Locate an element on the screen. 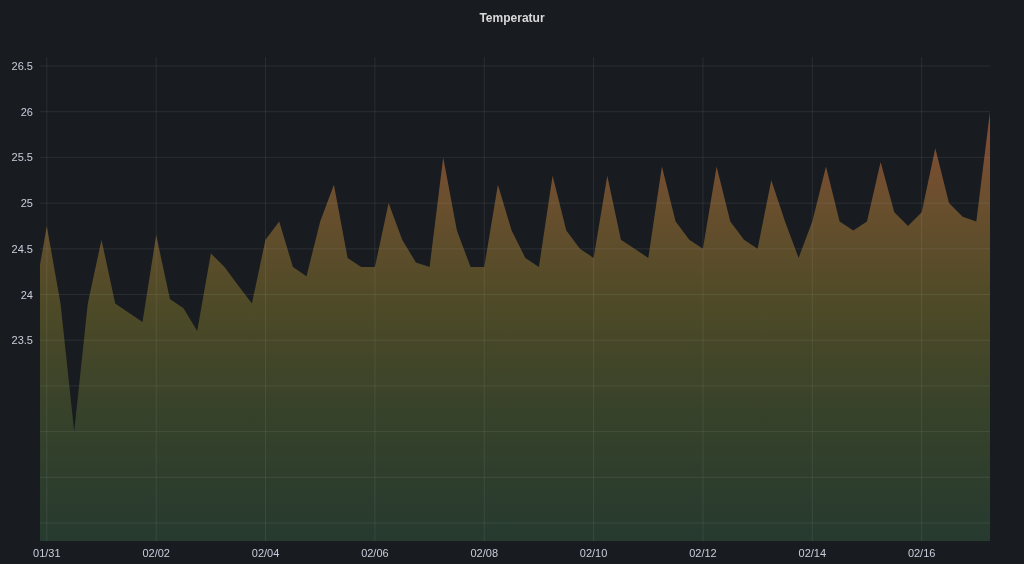 The image size is (1024, 564). y-axis-label: 24 is located at coordinates (26, 294).